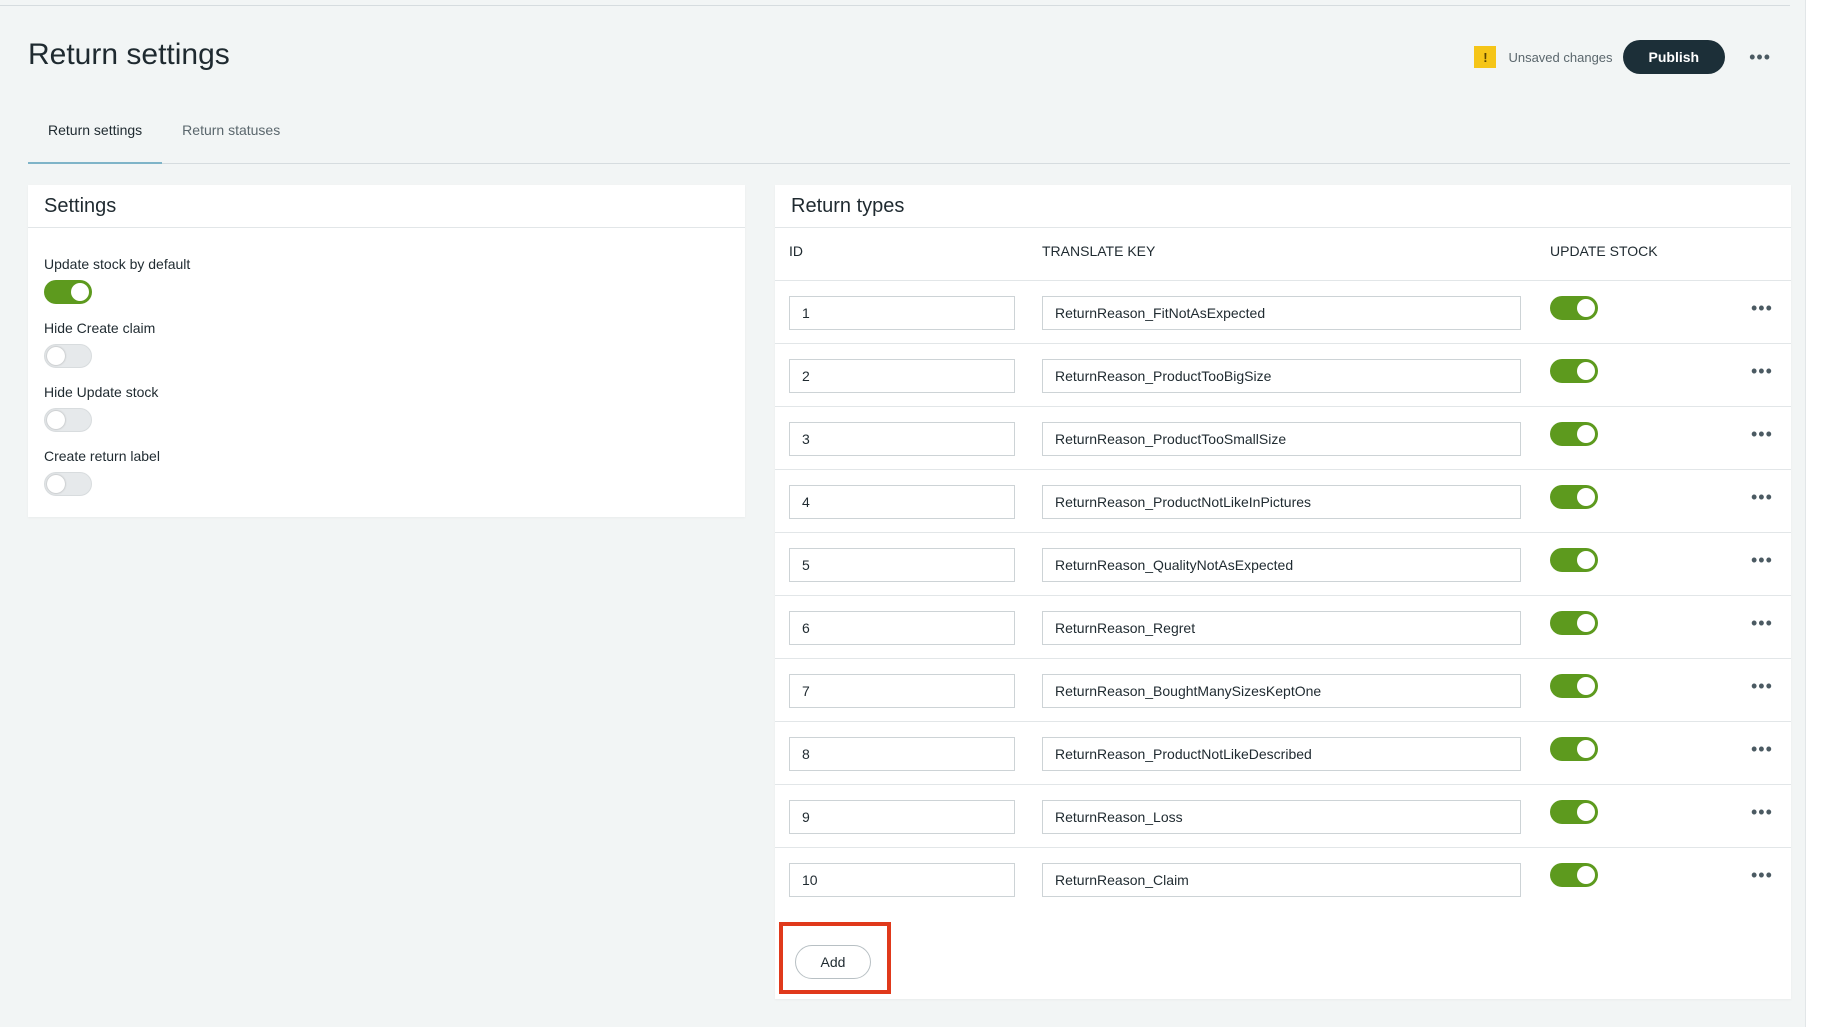 This screenshot has width=1823, height=1027. What do you see at coordinates (833, 962) in the screenshot?
I see `add-button: Add` at bounding box center [833, 962].